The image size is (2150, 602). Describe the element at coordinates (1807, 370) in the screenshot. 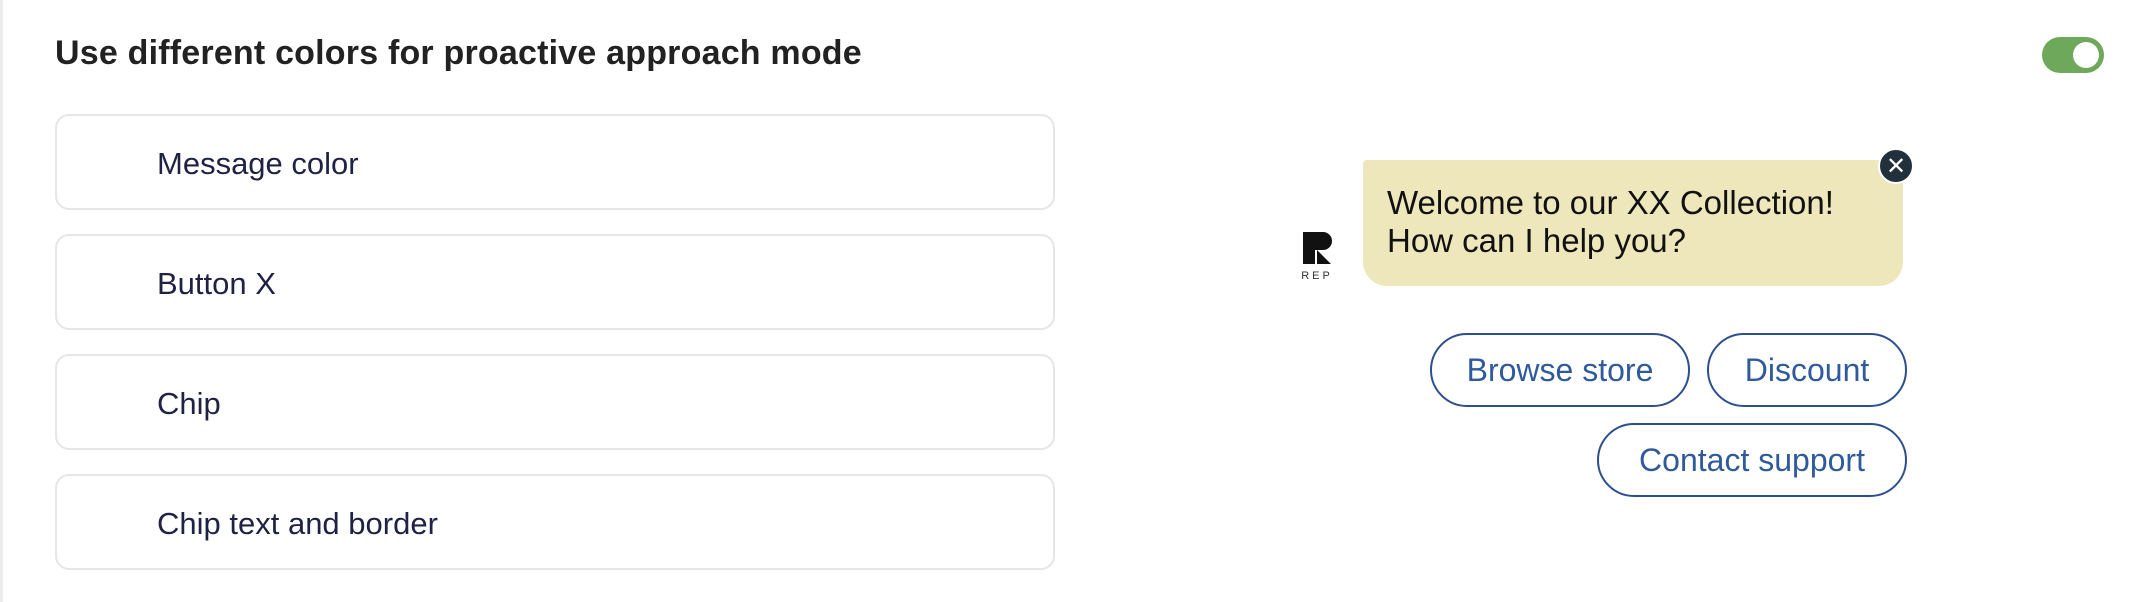

I see `chip-discount: Discount` at that location.